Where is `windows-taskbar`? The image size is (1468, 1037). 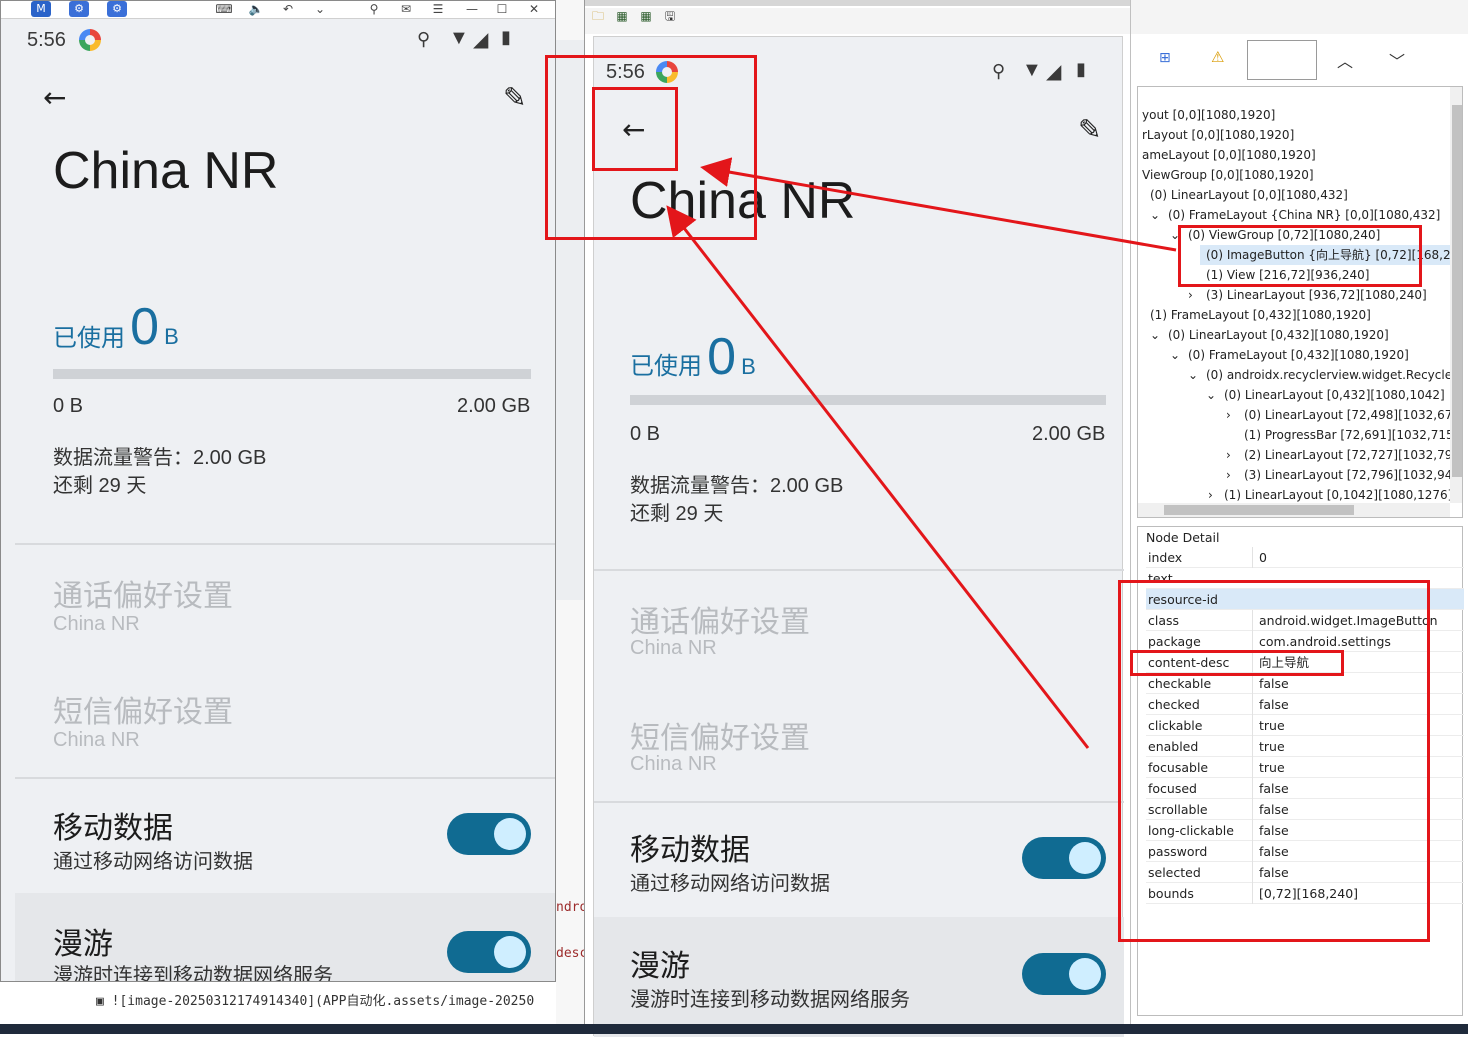
windows-taskbar is located at coordinates (734, 1029).